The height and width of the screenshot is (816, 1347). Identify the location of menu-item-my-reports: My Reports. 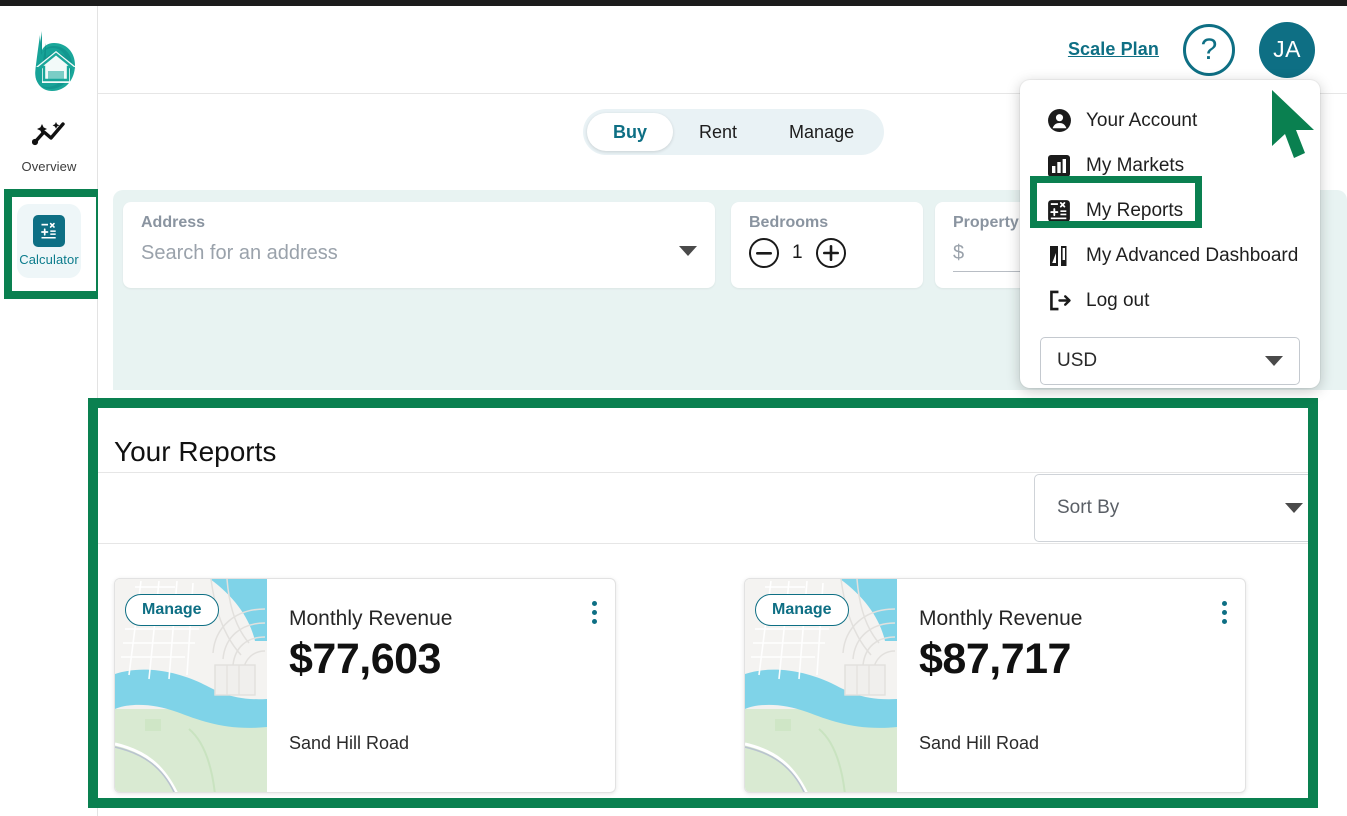
(1170, 210).